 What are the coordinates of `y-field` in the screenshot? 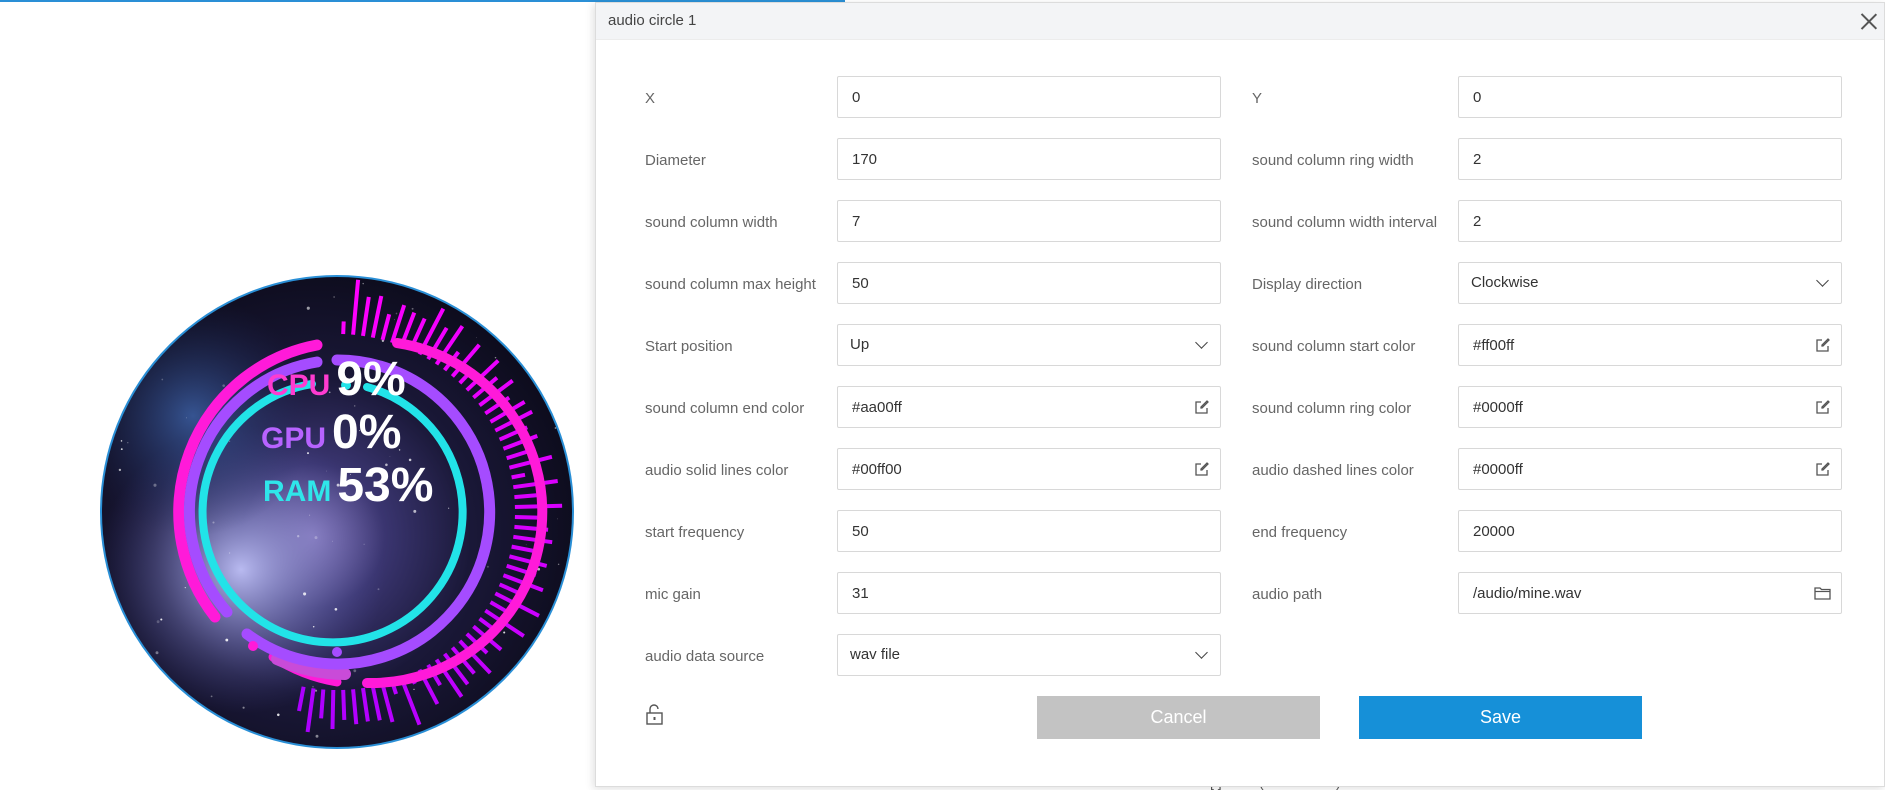 It's located at (1650, 97).